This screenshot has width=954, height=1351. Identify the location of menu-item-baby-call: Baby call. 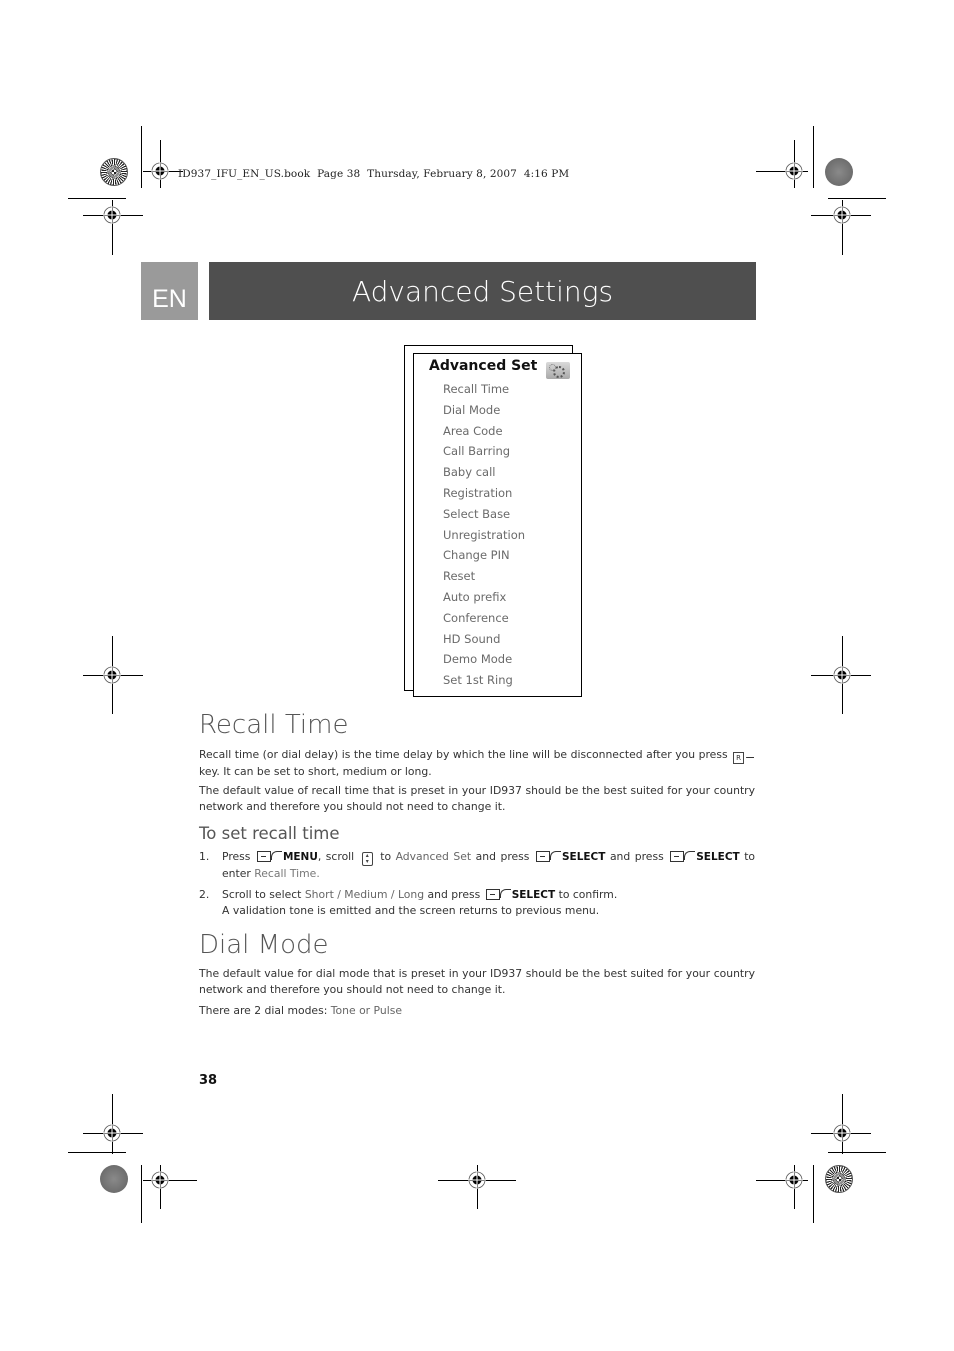
(469, 472).